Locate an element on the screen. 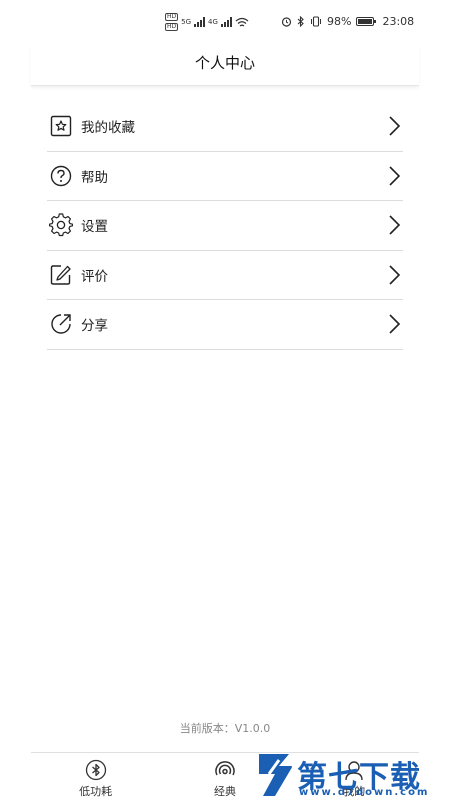 This screenshot has height=800, width=450. menu-item-rate: 评价 is located at coordinates (225, 275).